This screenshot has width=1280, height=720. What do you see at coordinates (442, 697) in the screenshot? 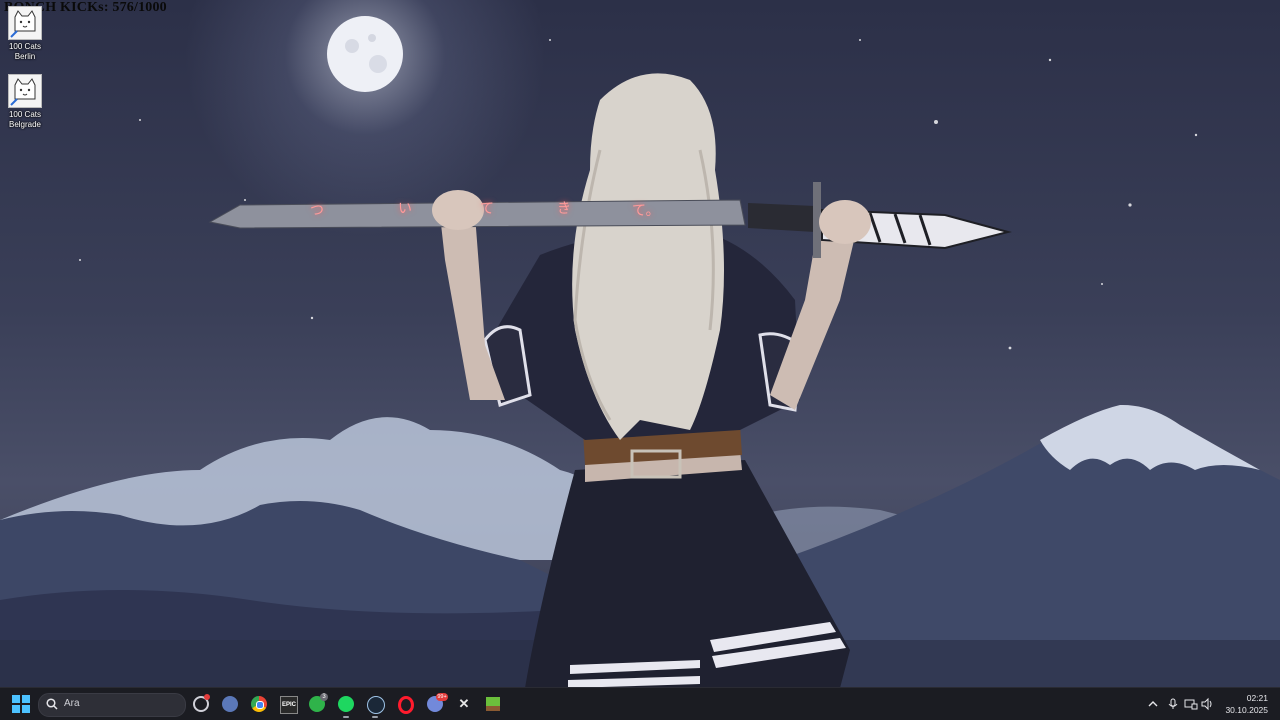
I see `notification-badge: 99+` at bounding box center [442, 697].